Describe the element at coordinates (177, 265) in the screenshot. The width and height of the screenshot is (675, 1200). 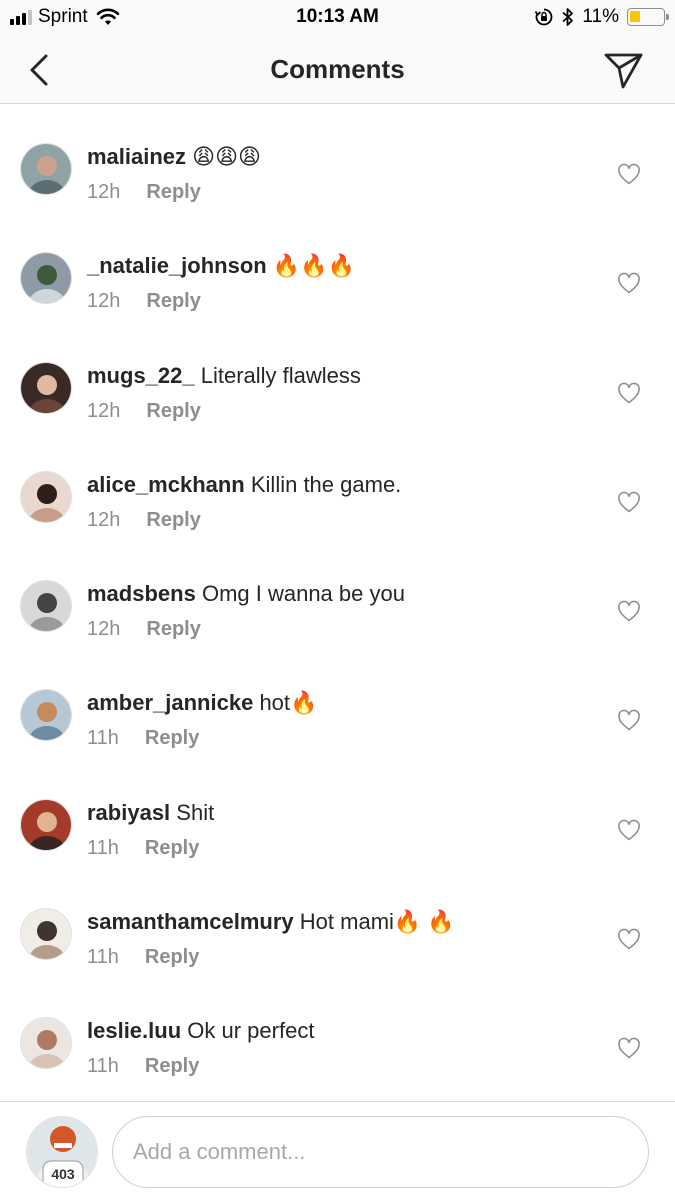
I see `comment-username: _natalie_johnson` at that location.